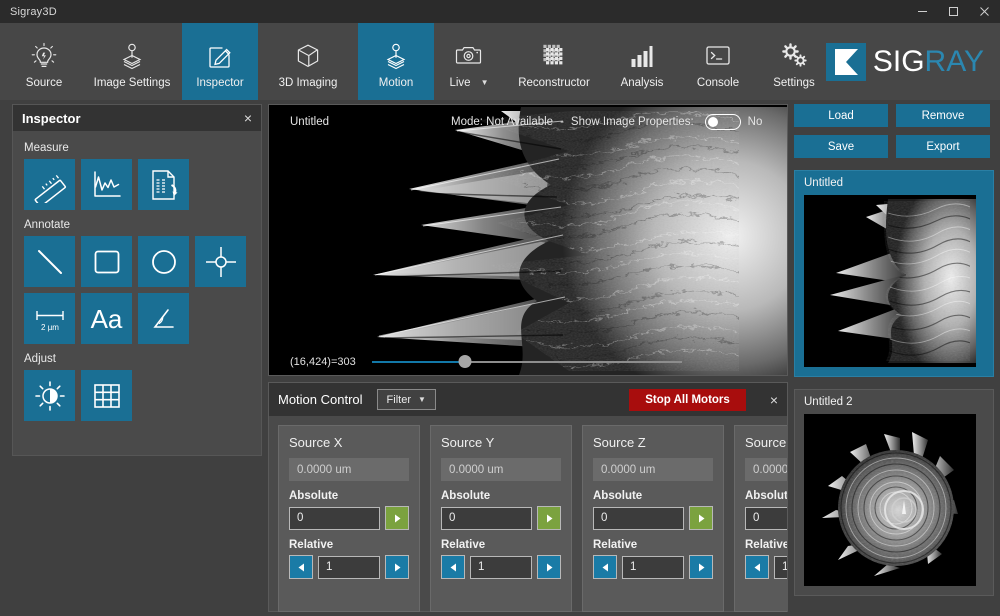 This screenshot has height=616, width=1000. Describe the element at coordinates (485, 82) in the screenshot. I see `chevron-down-icon: ▼` at that location.